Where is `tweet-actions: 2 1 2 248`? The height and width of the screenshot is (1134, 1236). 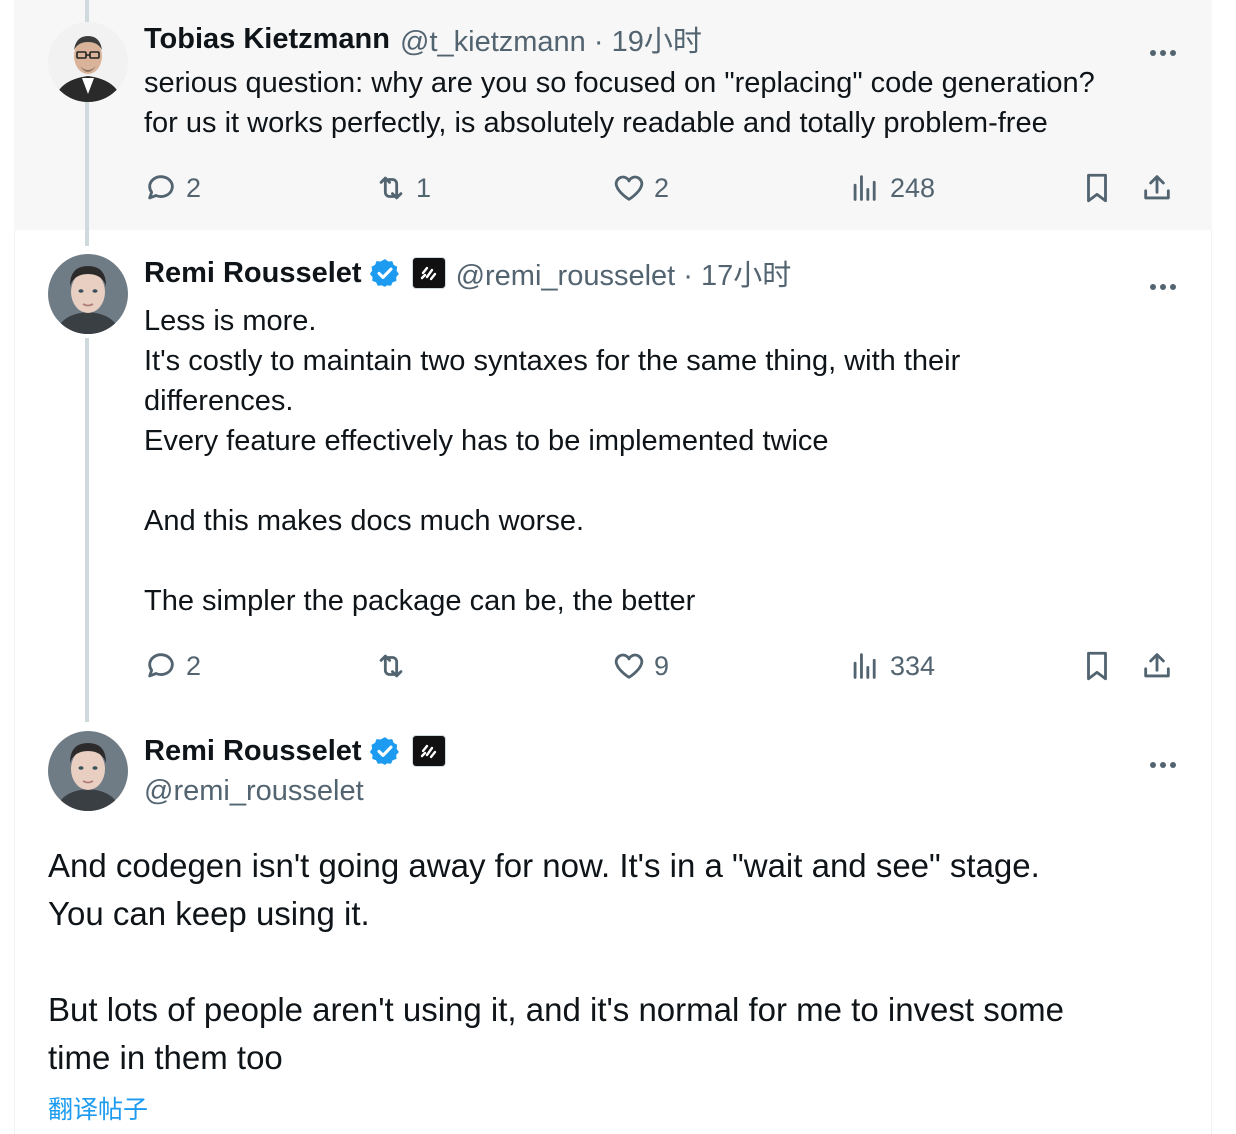
tweet-actions: 2 1 2 248 is located at coordinates (664, 188).